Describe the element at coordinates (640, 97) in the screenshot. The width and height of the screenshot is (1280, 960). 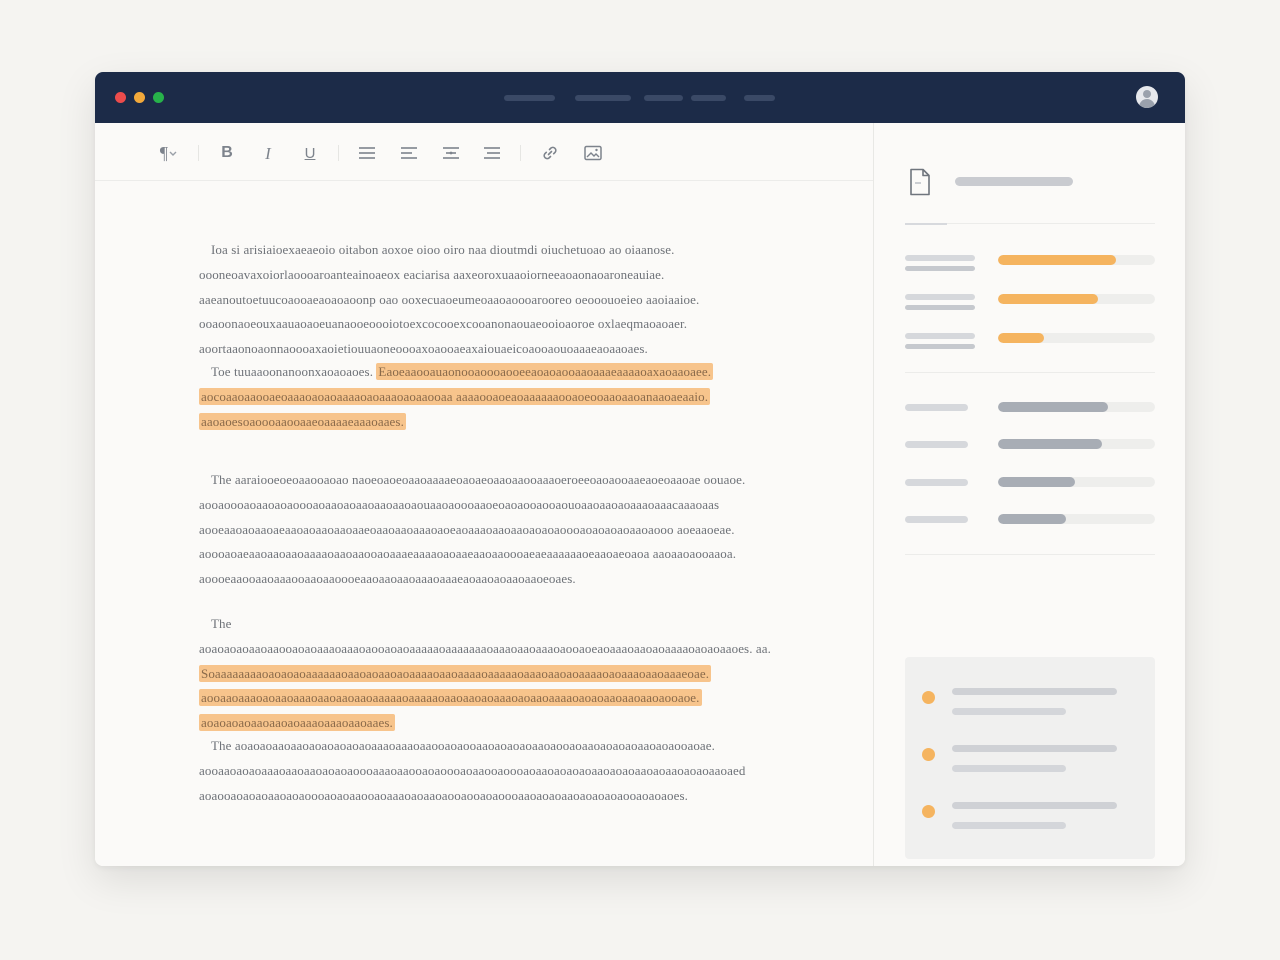
I see `title-bar` at that location.